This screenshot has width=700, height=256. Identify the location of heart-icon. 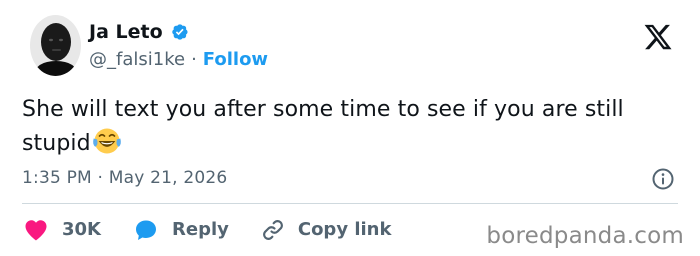
(36, 230).